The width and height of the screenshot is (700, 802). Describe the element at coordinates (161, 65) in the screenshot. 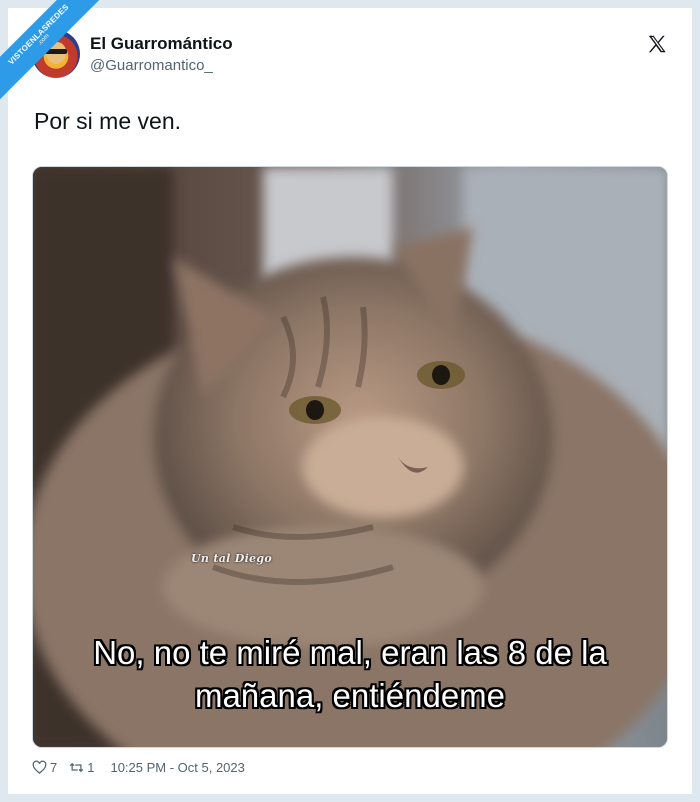

I see `user-handle: @Guarromantico_` at that location.